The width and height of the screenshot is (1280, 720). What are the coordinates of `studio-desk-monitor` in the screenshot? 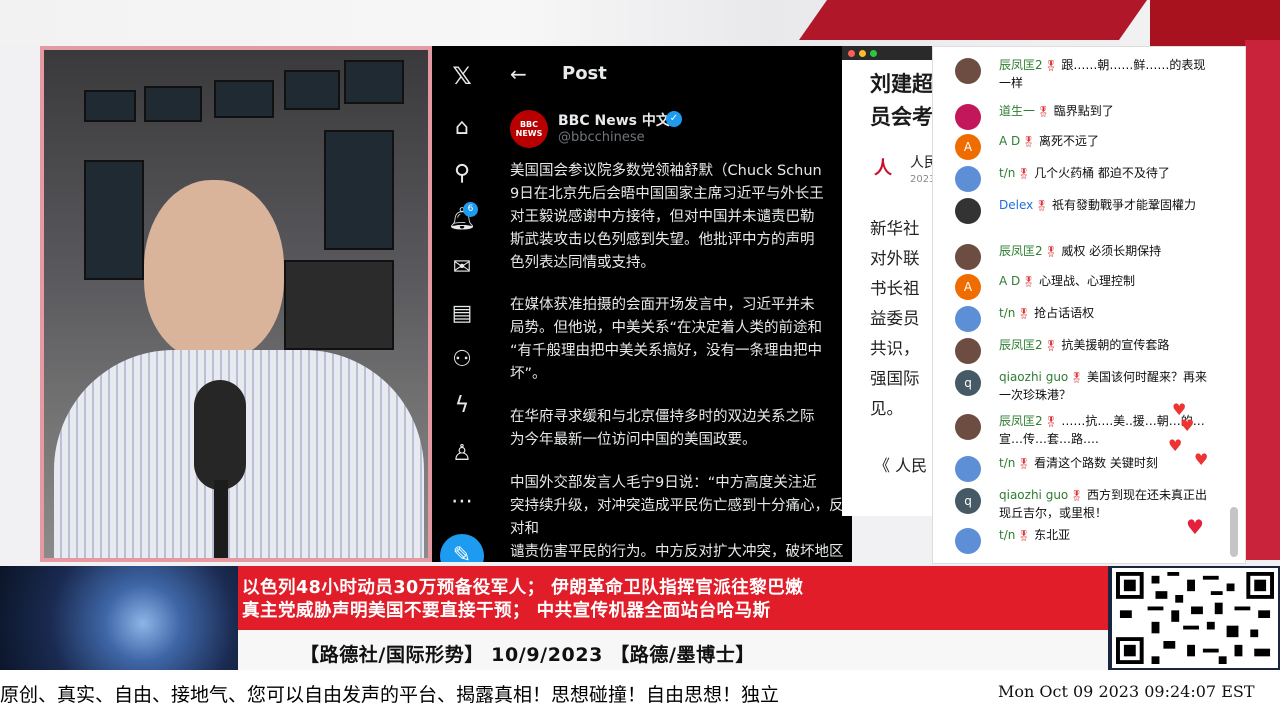 It's located at (339, 305).